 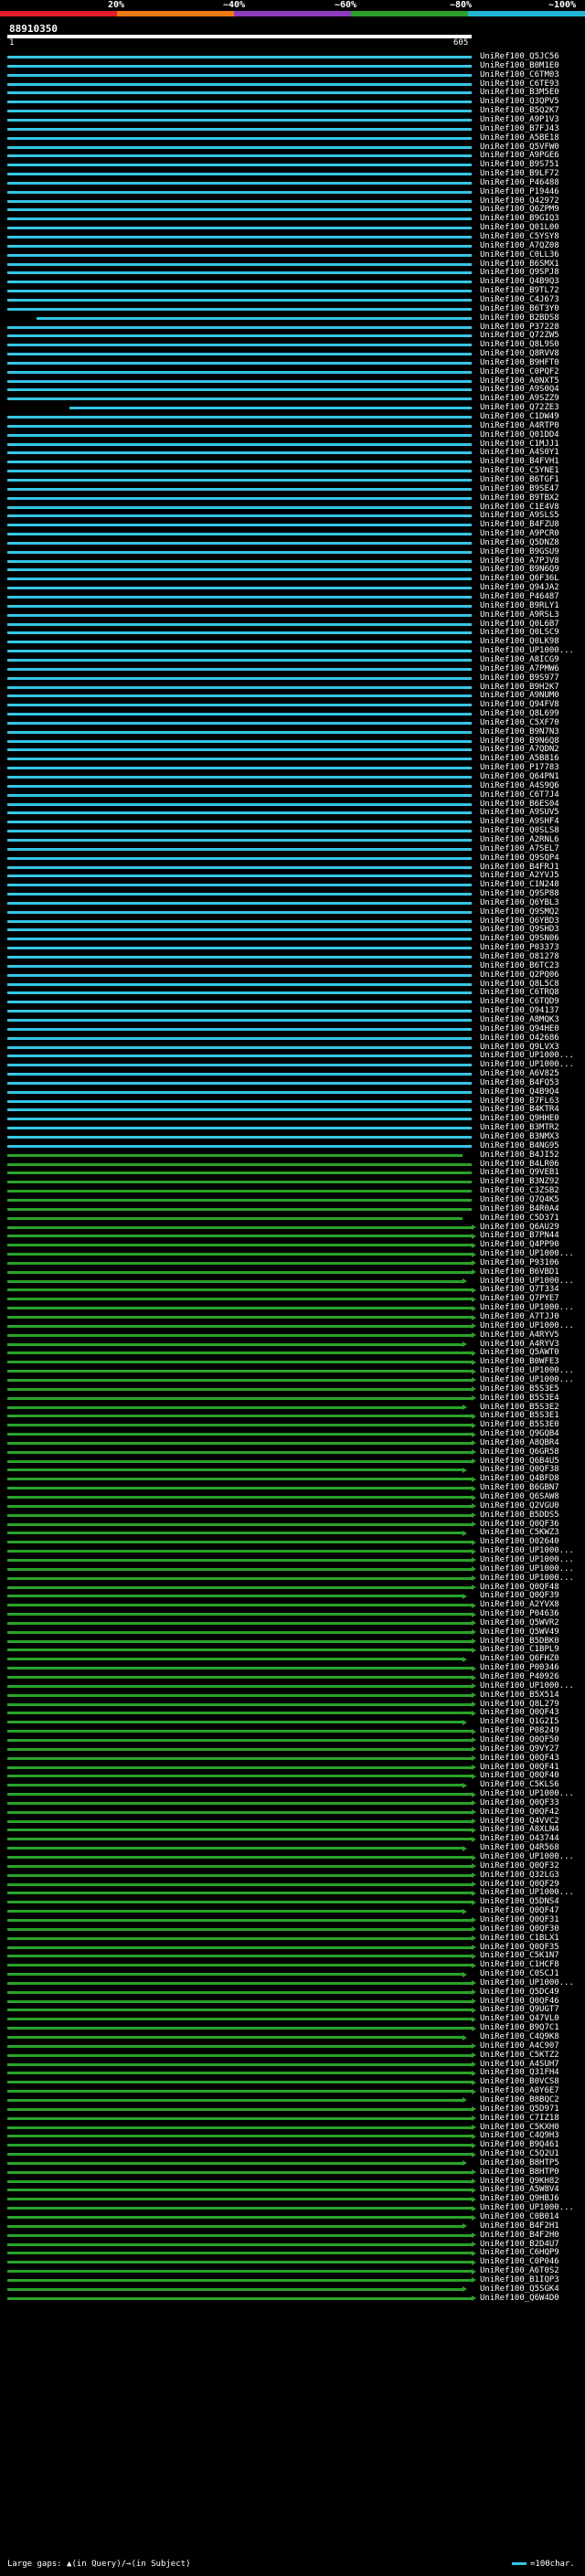 What do you see at coordinates (519, 570) in the screenshot?
I see `hit-label: UniRef100_B9N6Q9` at bounding box center [519, 570].